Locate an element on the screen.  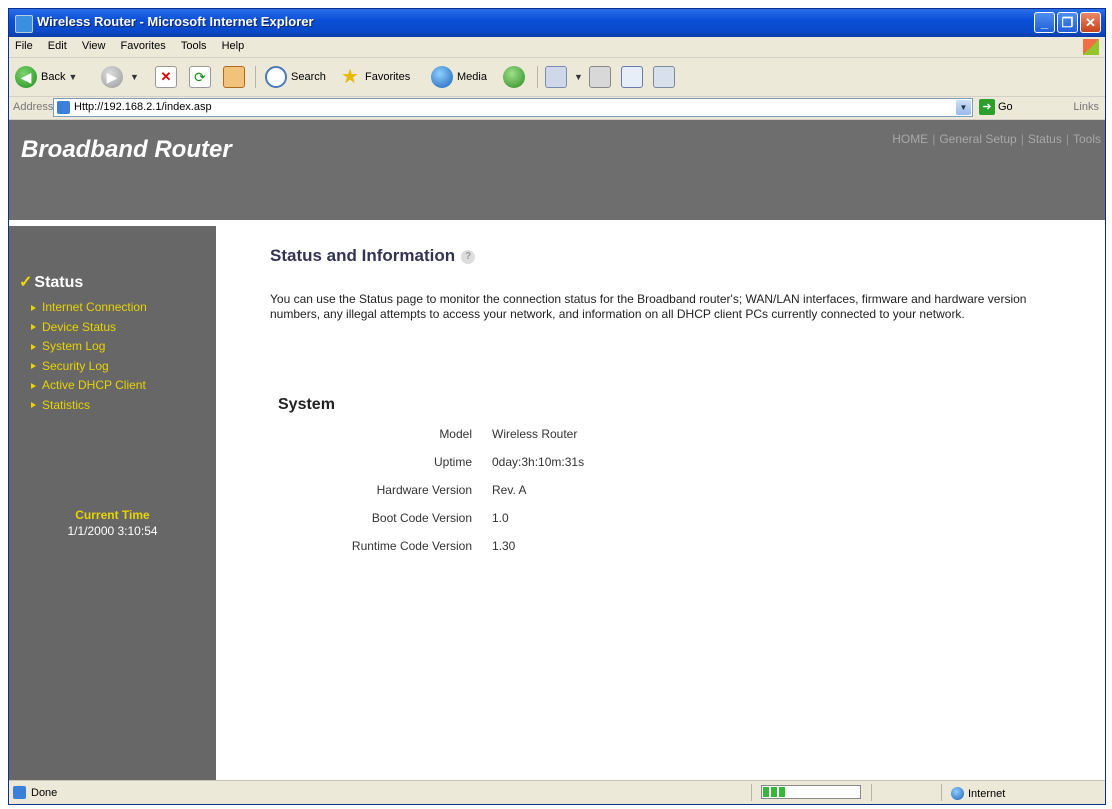
nav-general-setup: General Setup is located at coordinates (977, 139).